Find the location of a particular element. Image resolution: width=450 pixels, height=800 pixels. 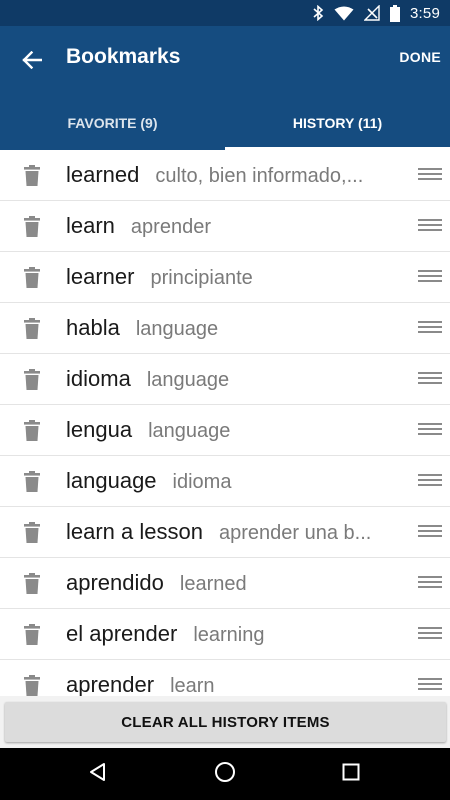

page-title: Bookmarks is located at coordinates (123, 56).